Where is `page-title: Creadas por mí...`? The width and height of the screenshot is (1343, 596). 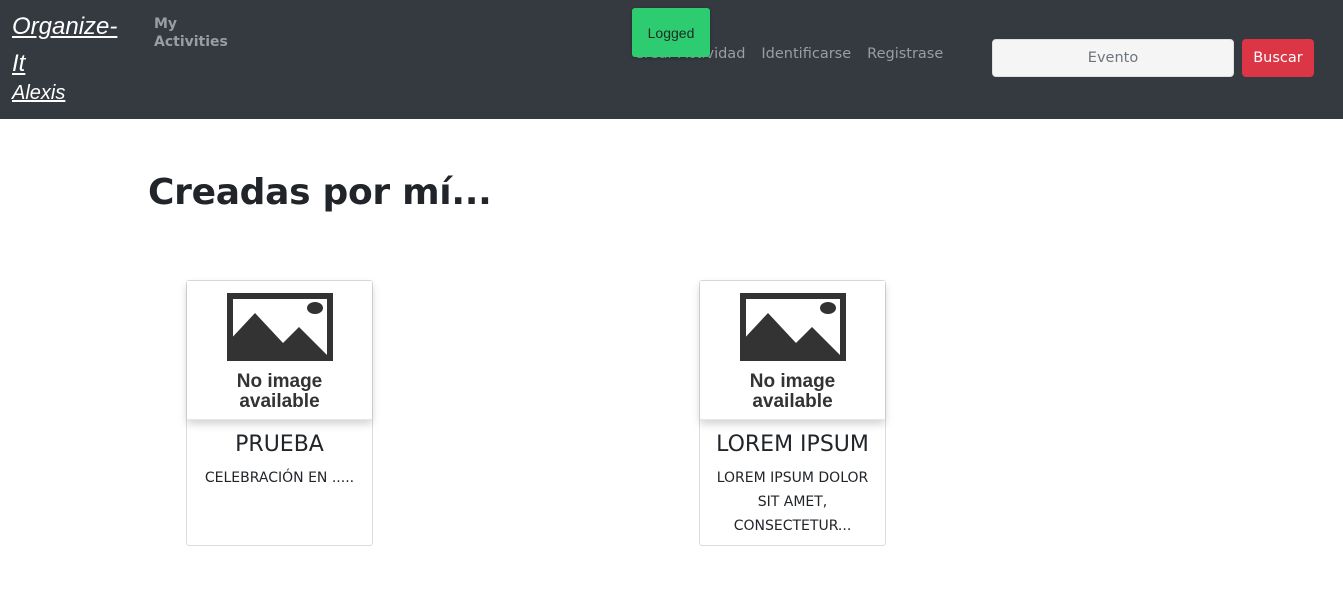 page-title: Creadas por mí... is located at coordinates (320, 192).